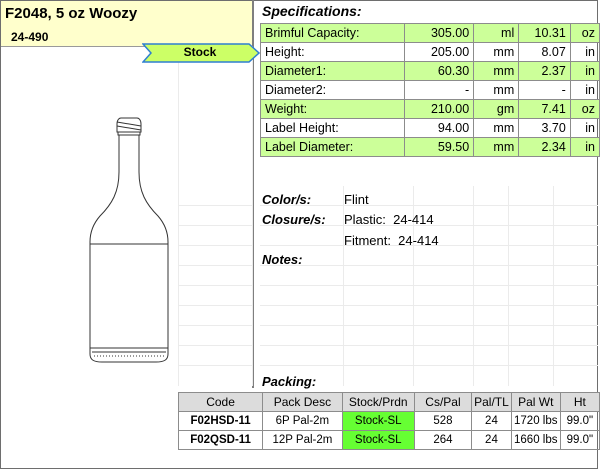 The height and width of the screenshot is (471, 600). I want to click on spec-row-brimful-capacity: Brimful Capacity: 305.00 ml 10.31 oz, so click(430, 33).